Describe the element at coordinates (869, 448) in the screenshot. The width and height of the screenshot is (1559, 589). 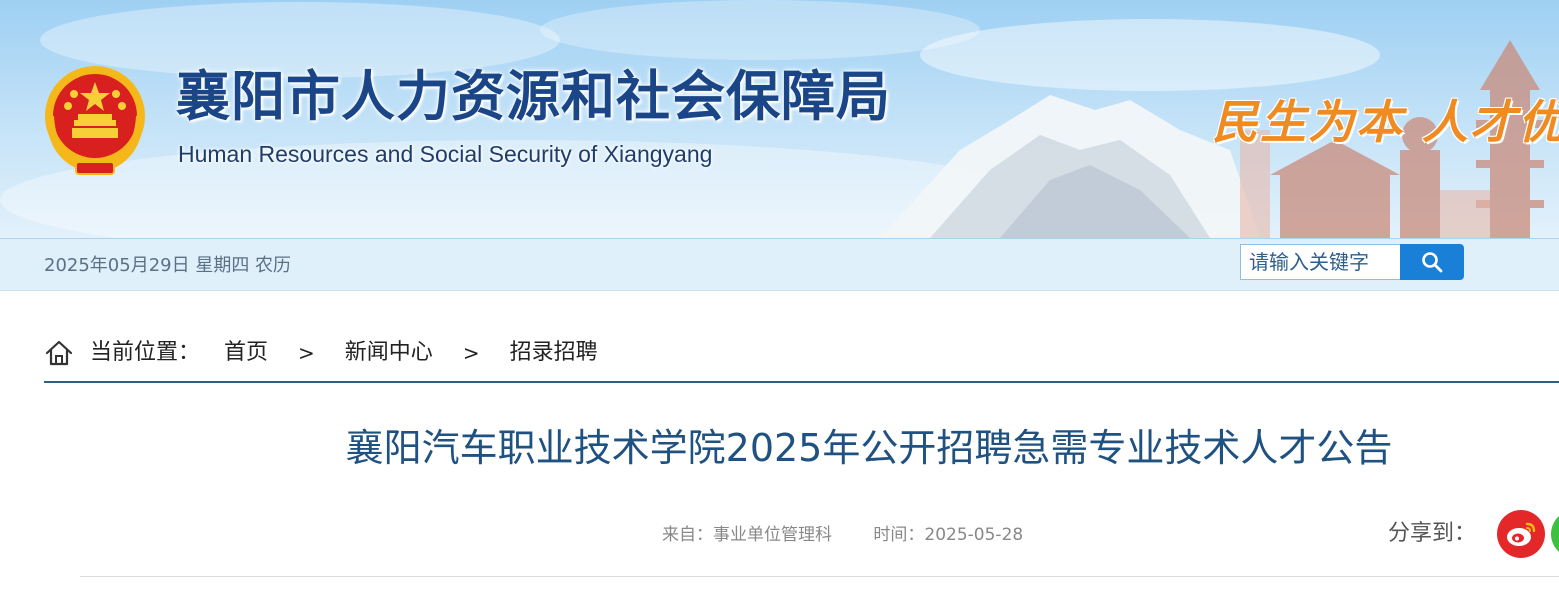
I see `article-title: 襄阳汽车职业技术学院2025年公开招聘急需专业技术人才公告` at that location.